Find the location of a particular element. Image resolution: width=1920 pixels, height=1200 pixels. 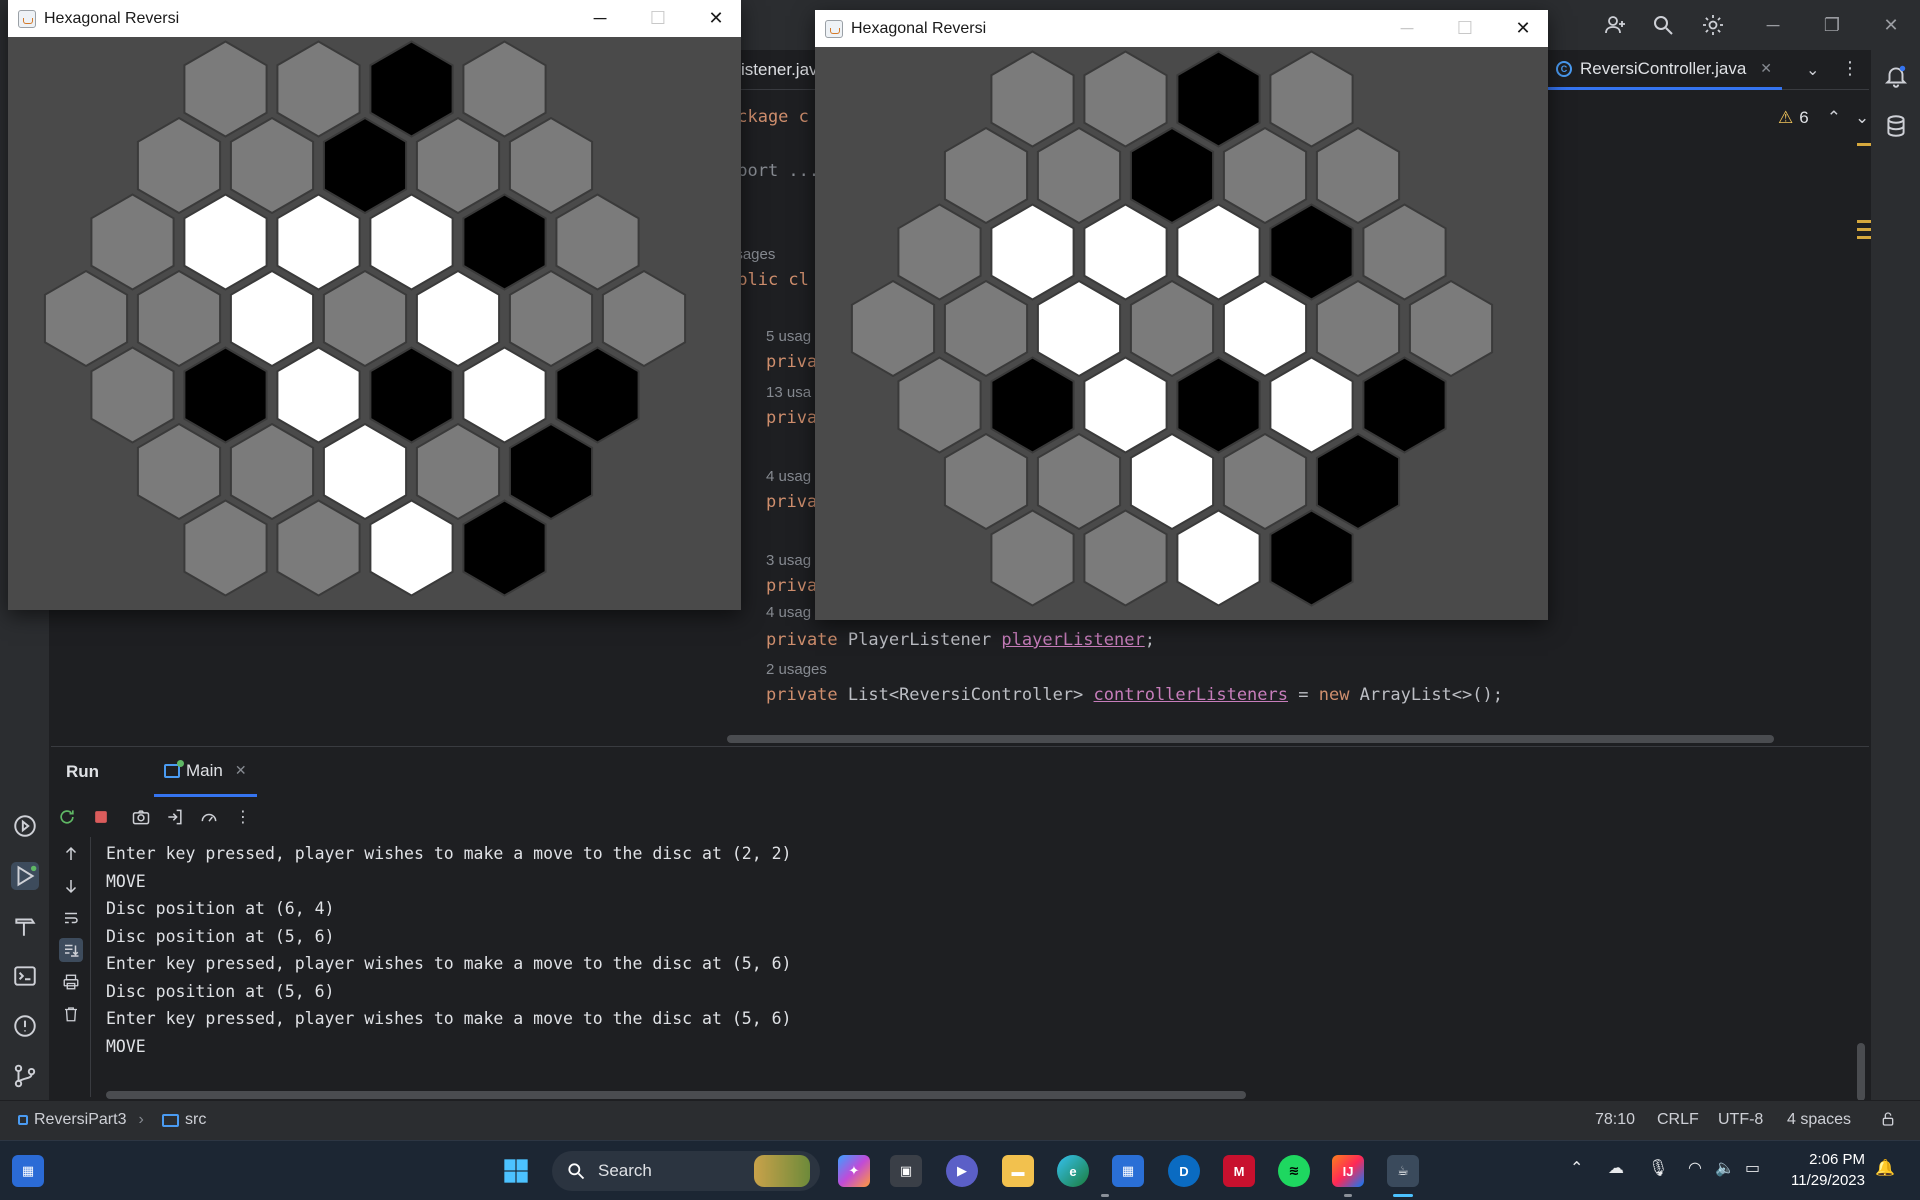

indent-setting: 4 spaces is located at coordinates (1819, 1120).